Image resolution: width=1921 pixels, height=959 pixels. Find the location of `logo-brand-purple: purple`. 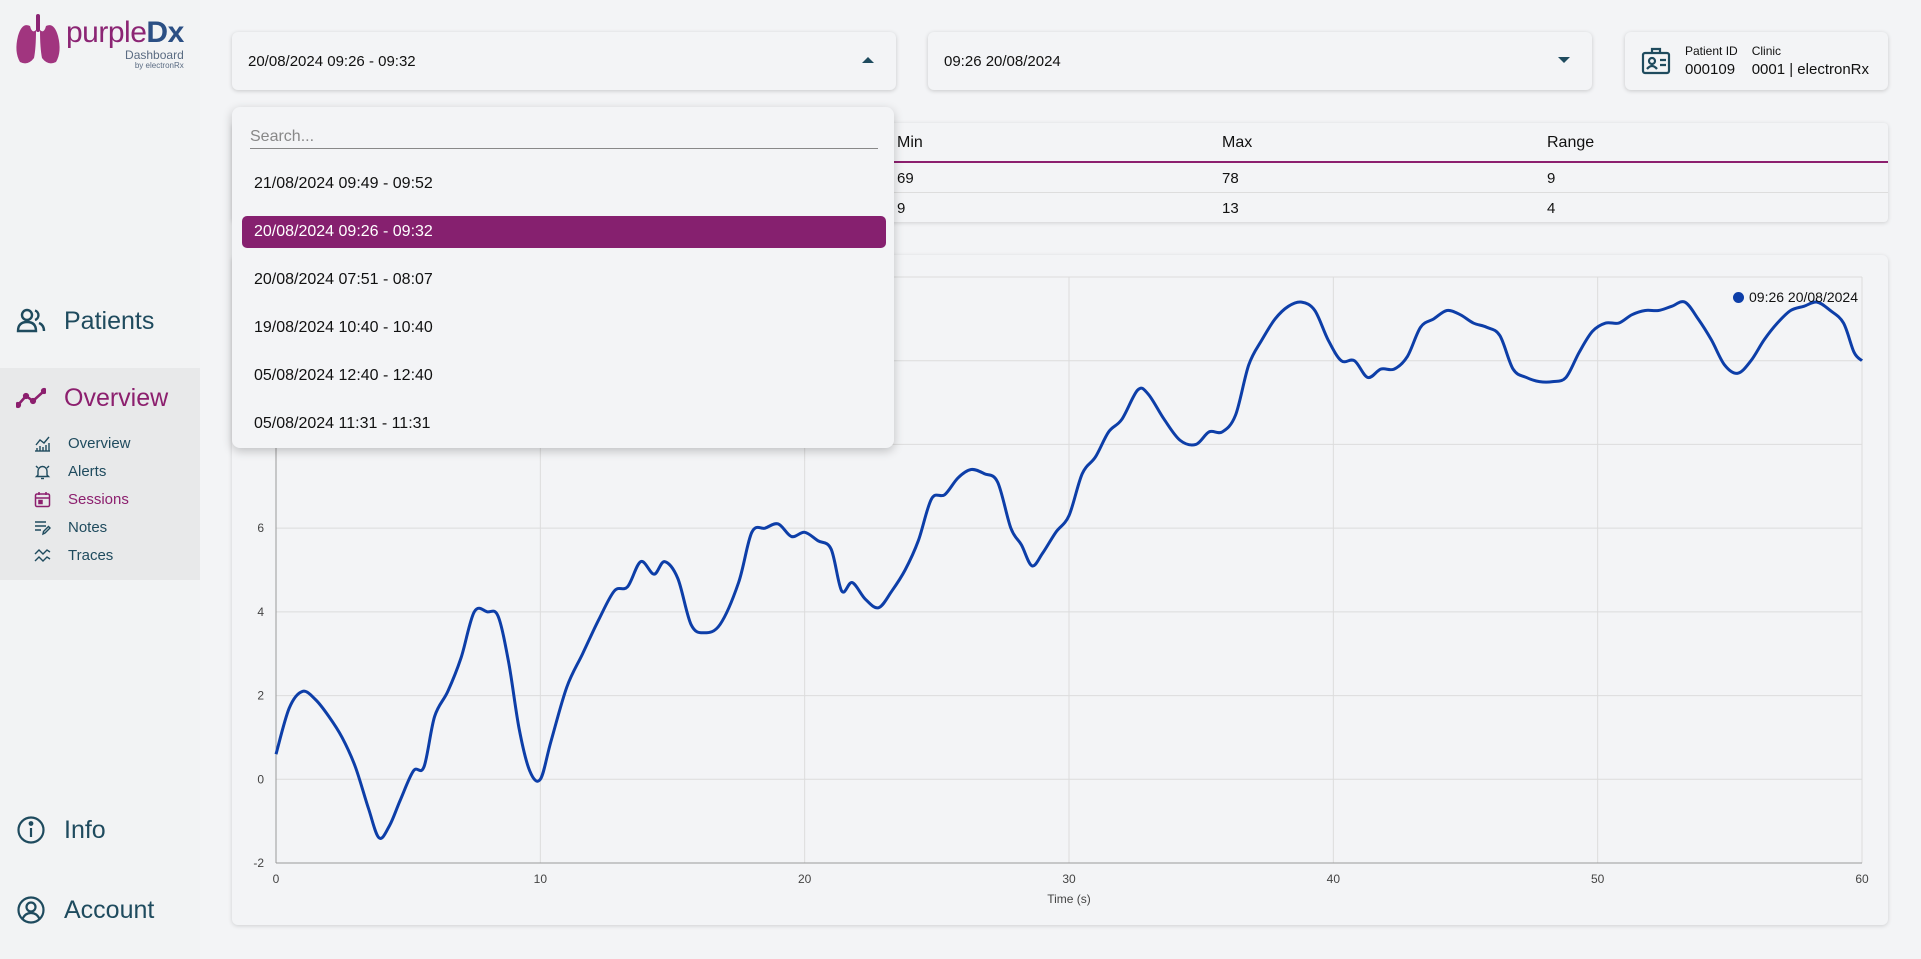

logo-brand-purple: purple is located at coordinates (106, 32).